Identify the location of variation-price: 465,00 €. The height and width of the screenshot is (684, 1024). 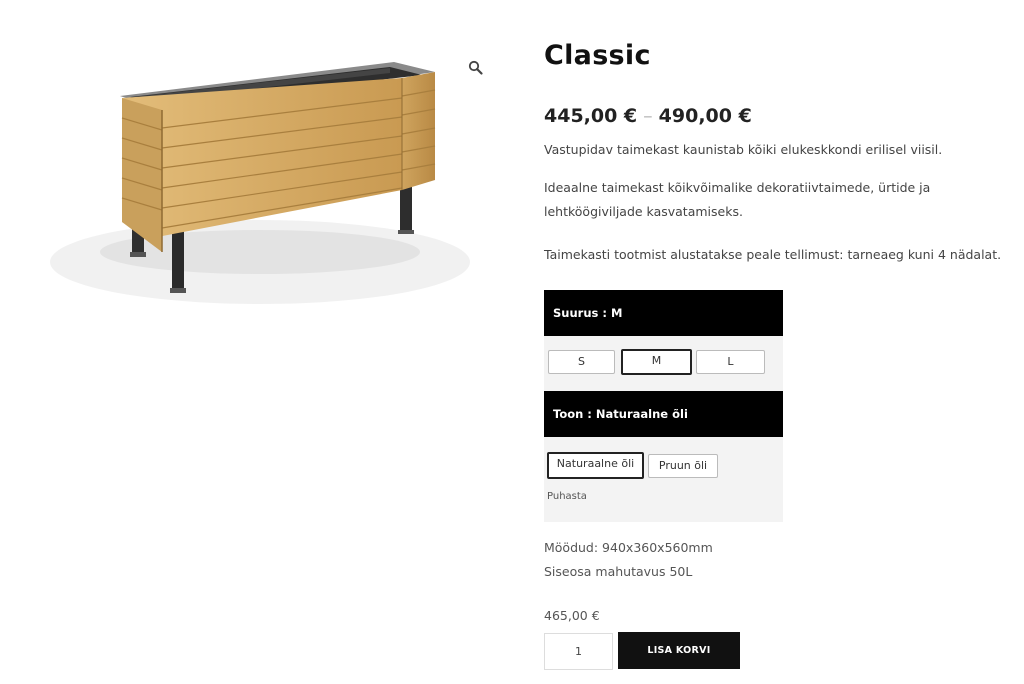
(572, 615).